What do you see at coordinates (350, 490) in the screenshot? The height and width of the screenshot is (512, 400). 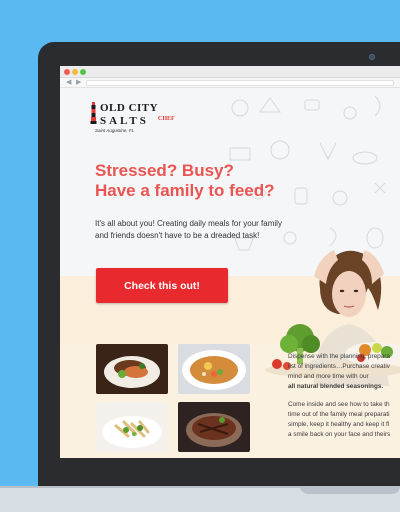 I see `laptop-notch` at bounding box center [350, 490].